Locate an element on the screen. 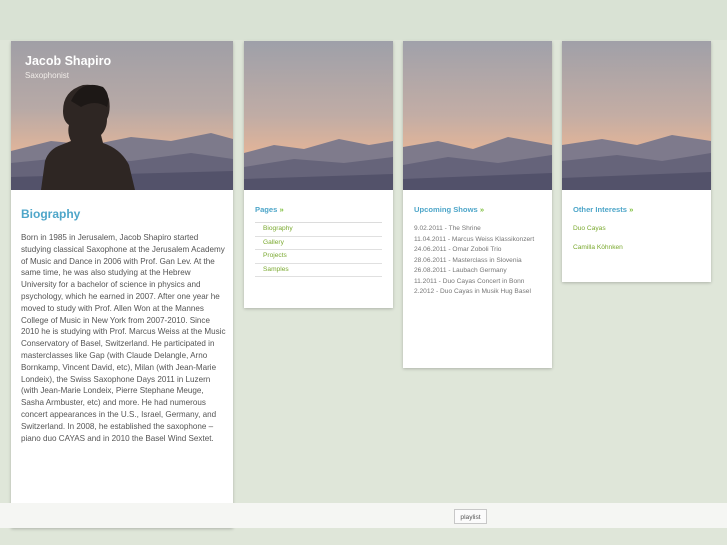 This screenshot has width=727, height=545. interests-list: Duo Cayas Camilla Köhnken is located at coordinates (598, 242).